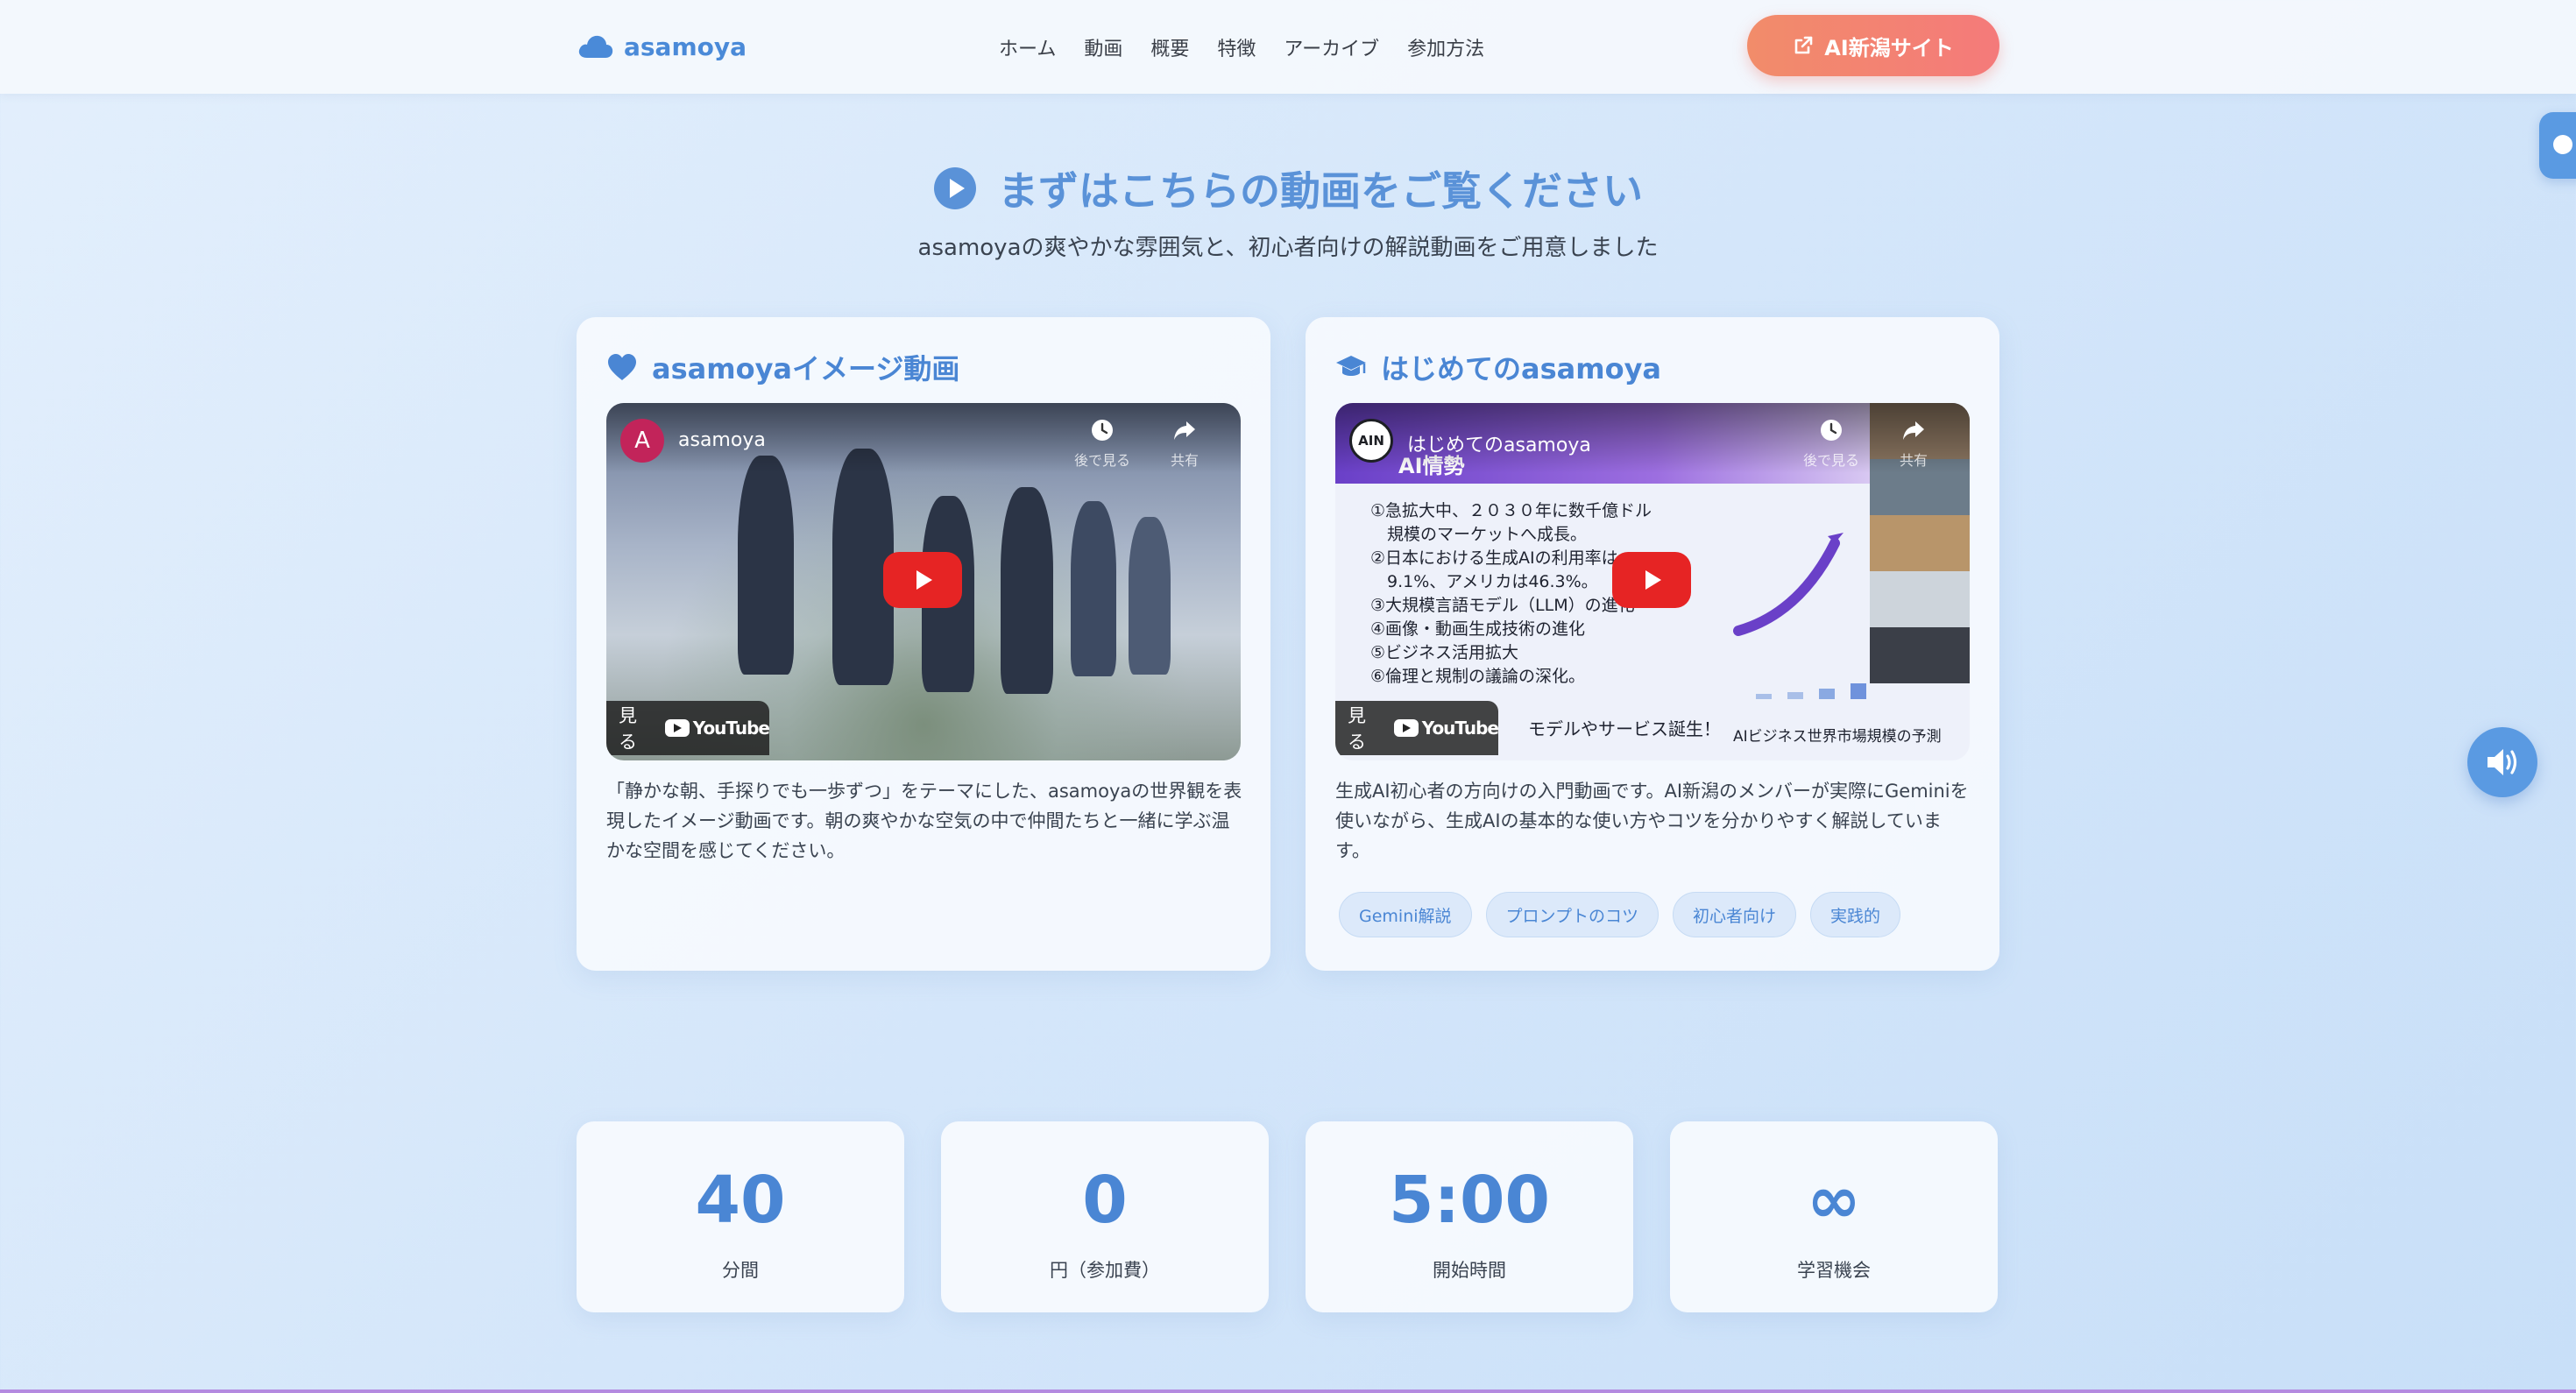 Image resolution: width=2576 pixels, height=1393 pixels. What do you see at coordinates (806, 369) in the screenshot?
I see `card-title-text: asamoyaイメージ動画` at bounding box center [806, 369].